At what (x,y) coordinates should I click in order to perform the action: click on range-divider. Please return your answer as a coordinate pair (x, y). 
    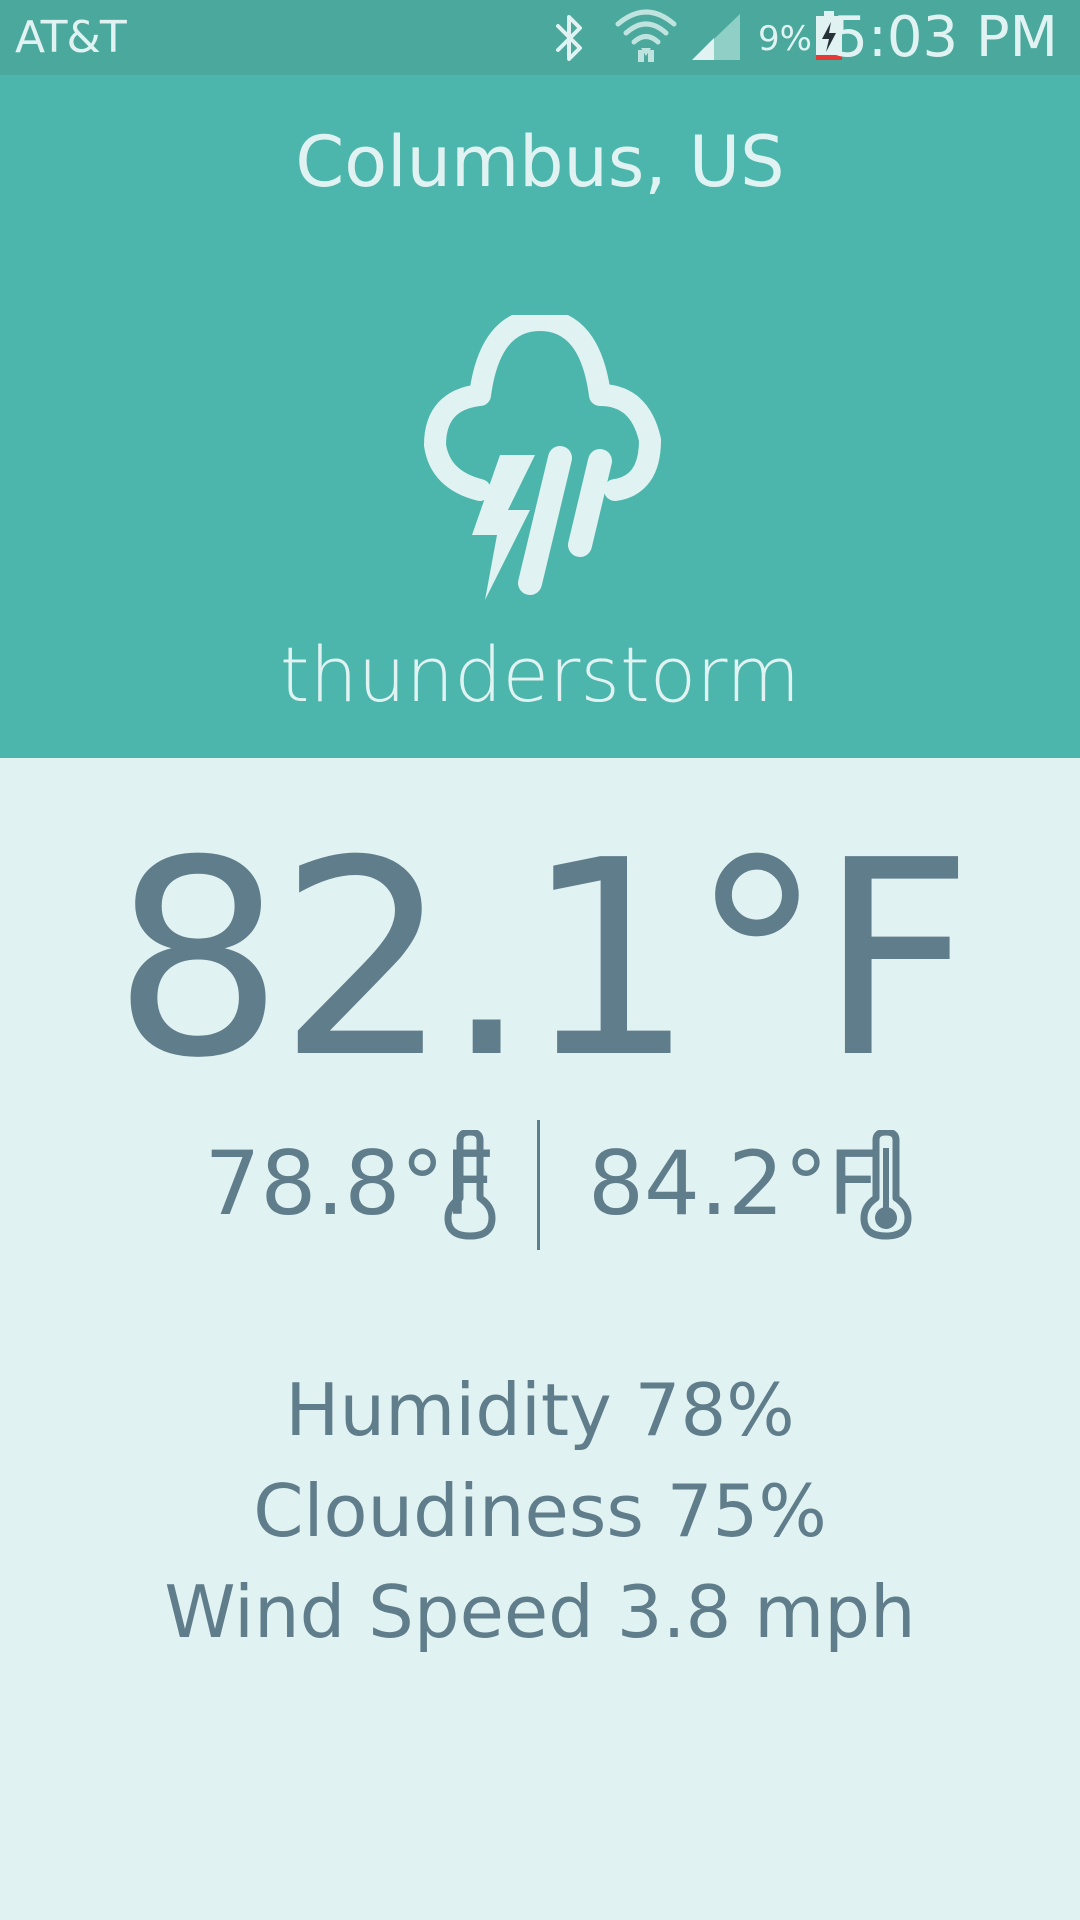
    Looking at the image, I should click on (538, 1185).